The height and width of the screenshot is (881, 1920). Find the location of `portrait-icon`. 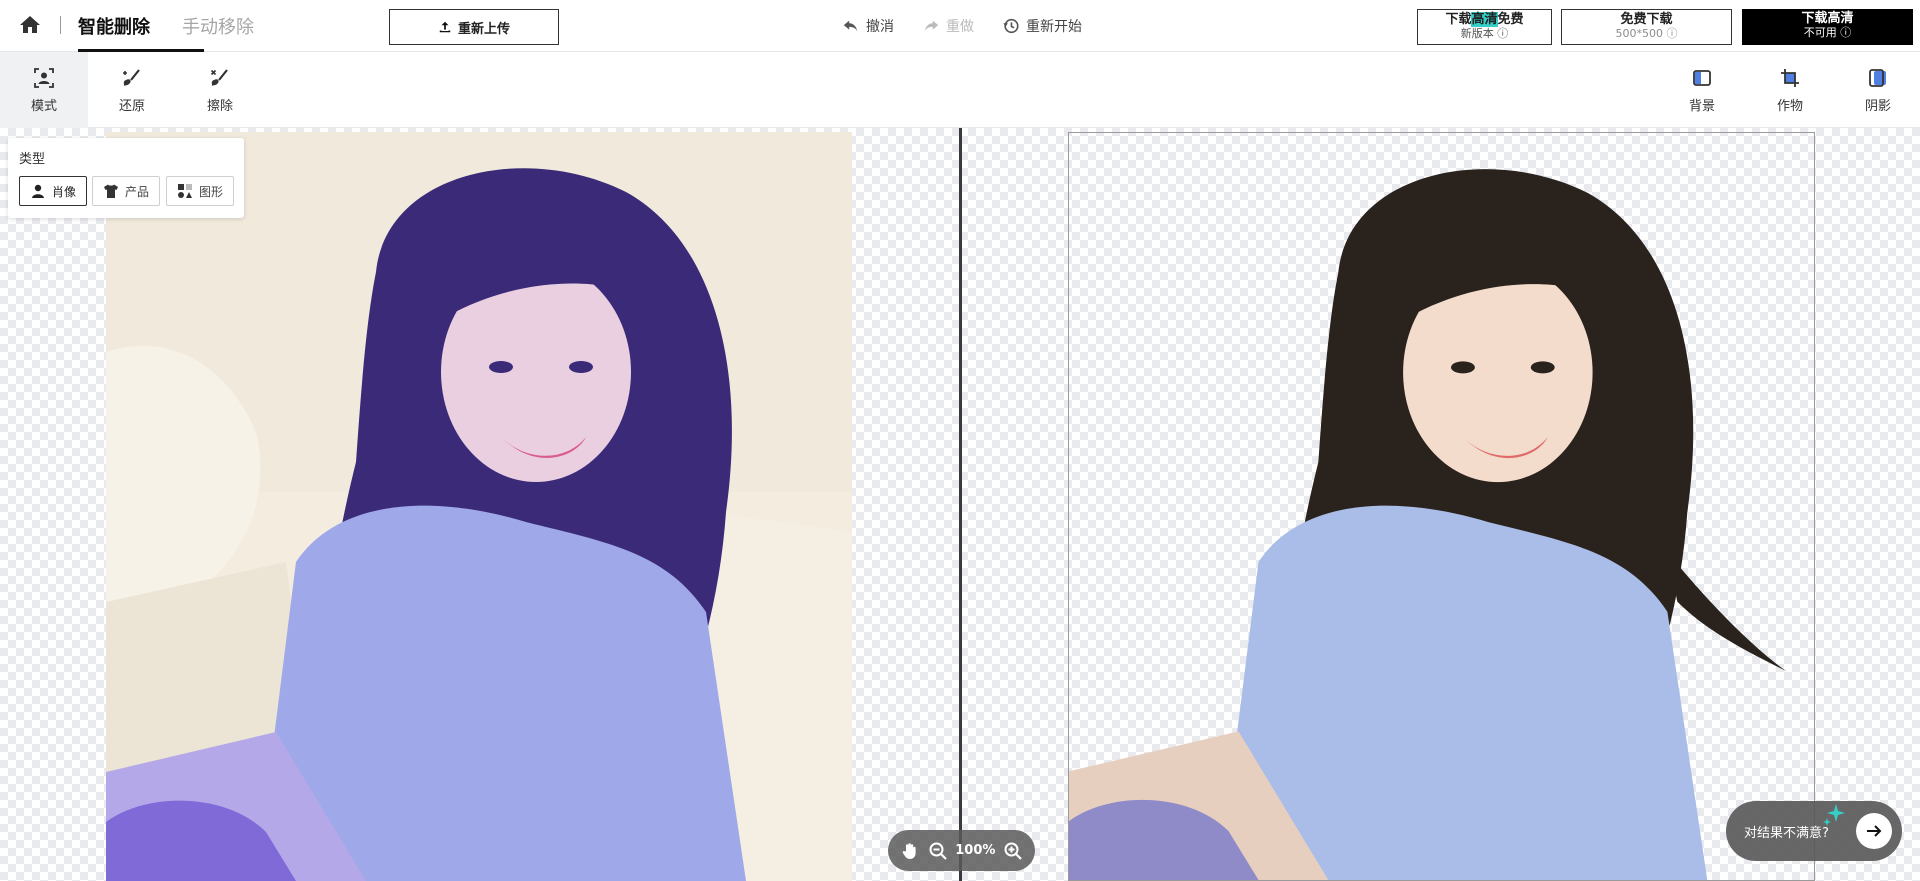

portrait-icon is located at coordinates (37, 191).